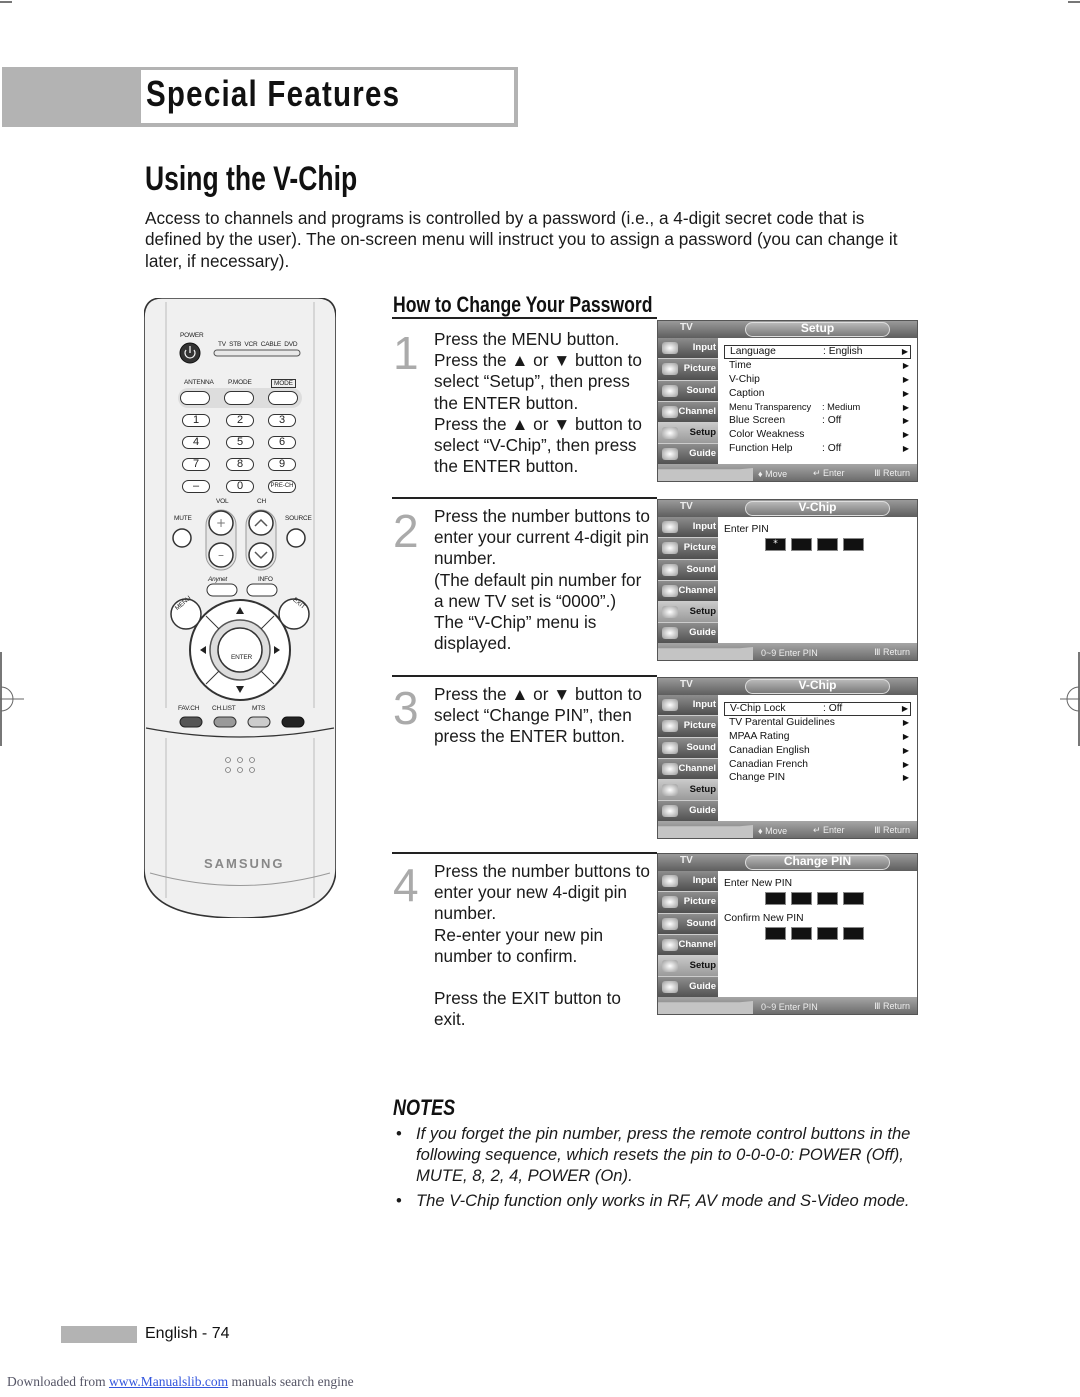 The image size is (1080, 1397). What do you see at coordinates (195, 398) in the screenshot?
I see `antenna-button` at bounding box center [195, 398].